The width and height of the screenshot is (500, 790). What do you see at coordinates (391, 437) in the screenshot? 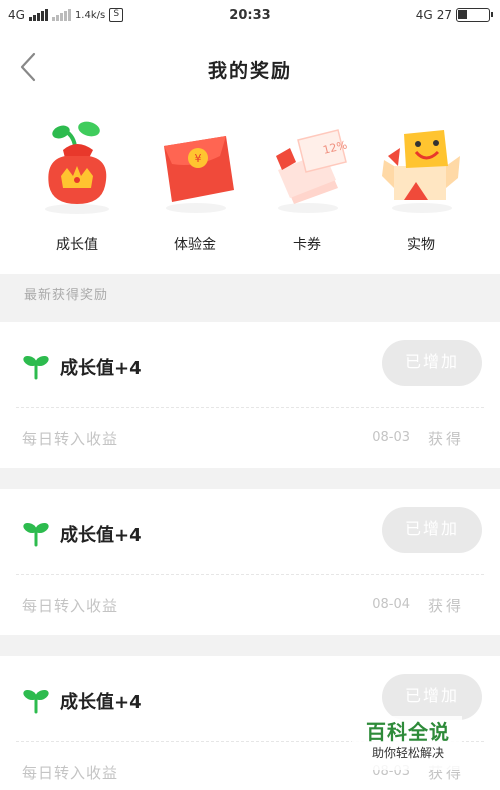
I see `reward-date: 08-03` at bounding box center [391, 437].